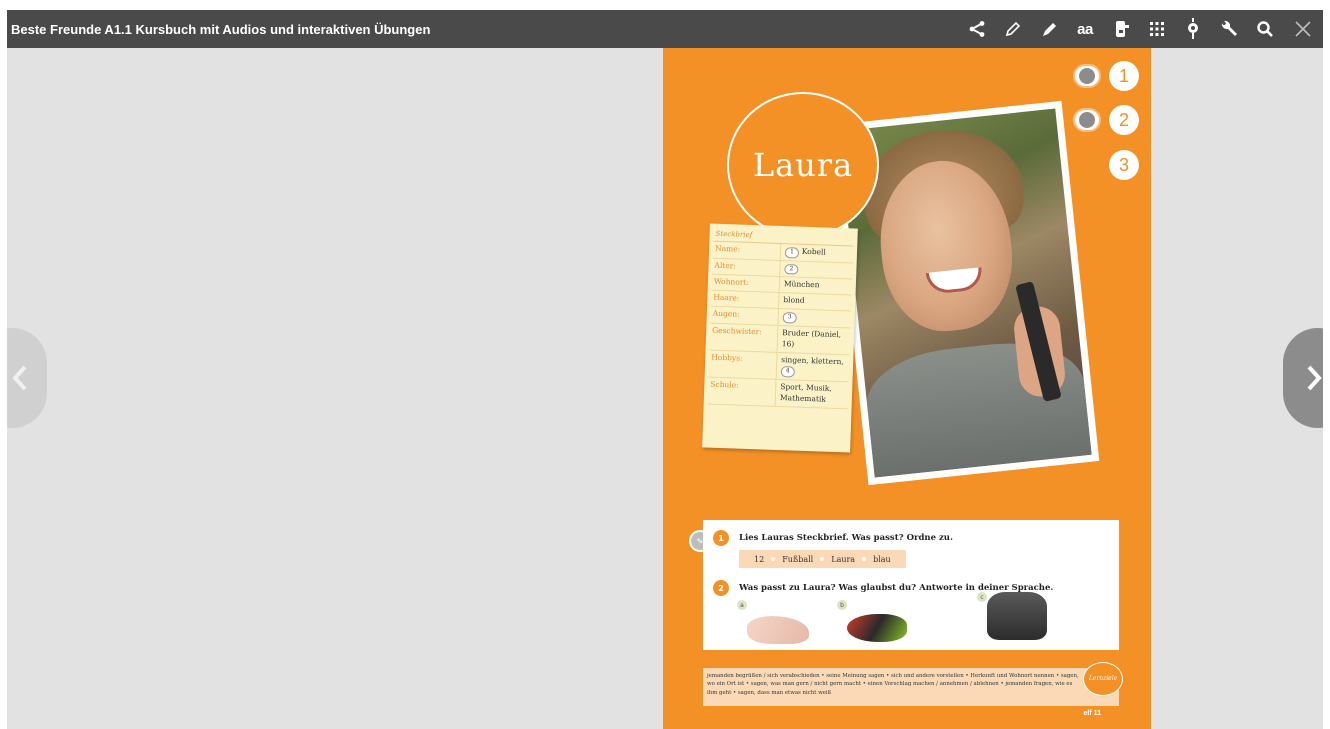 The image size is (1330, 729). I want to click on font-size-button: aa, so click(1085, 29).